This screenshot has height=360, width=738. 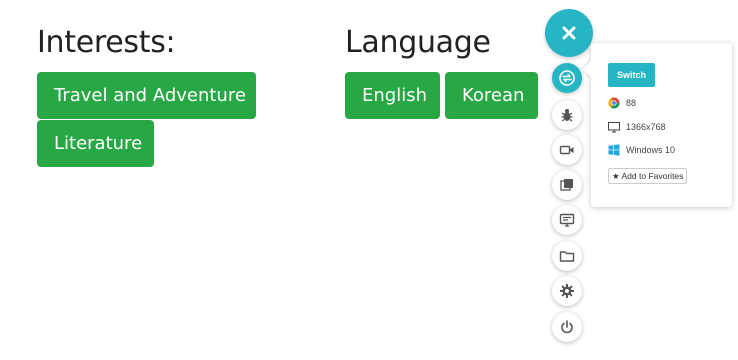 I want to click on video-icon, so click(x=566, y=150).